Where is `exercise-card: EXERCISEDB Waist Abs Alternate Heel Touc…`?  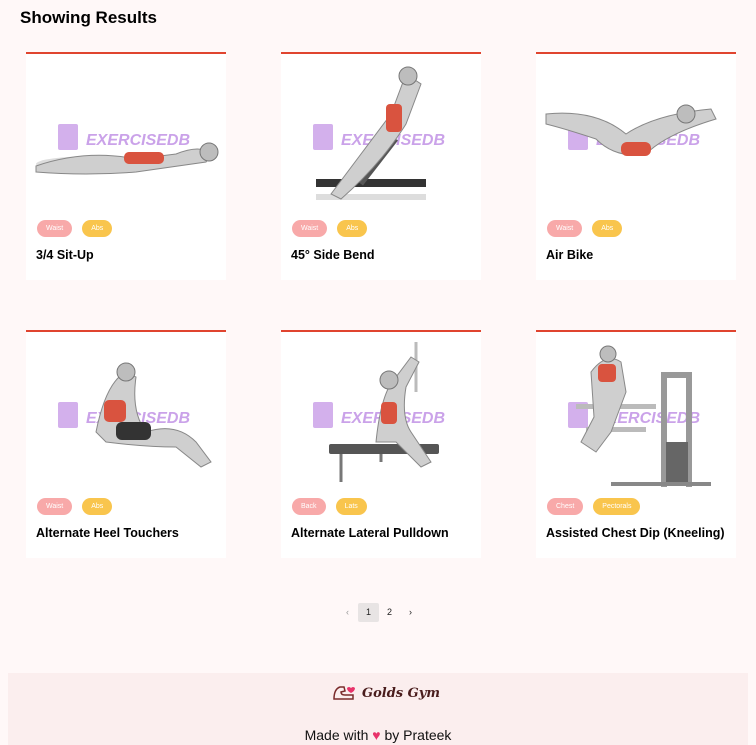
exercise-card: EXERCISEDB Waist Abs Alternate Heel Touc… is located at coordinates (126, 444).